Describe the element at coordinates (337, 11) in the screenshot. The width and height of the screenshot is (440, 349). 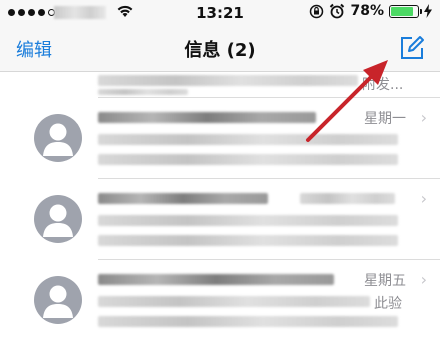
I see `alarm-icon` at that location.